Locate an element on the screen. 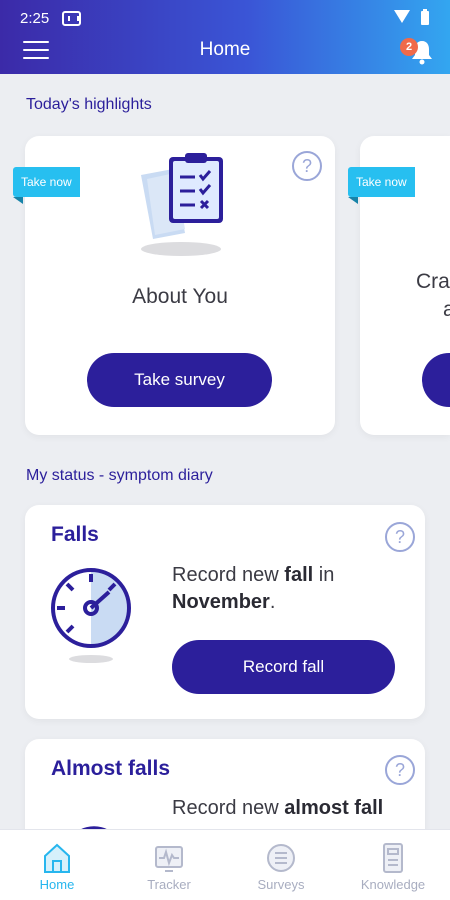 This screenshot has height=900, width=450. gauge-icon is located at coordinates (91, 615).